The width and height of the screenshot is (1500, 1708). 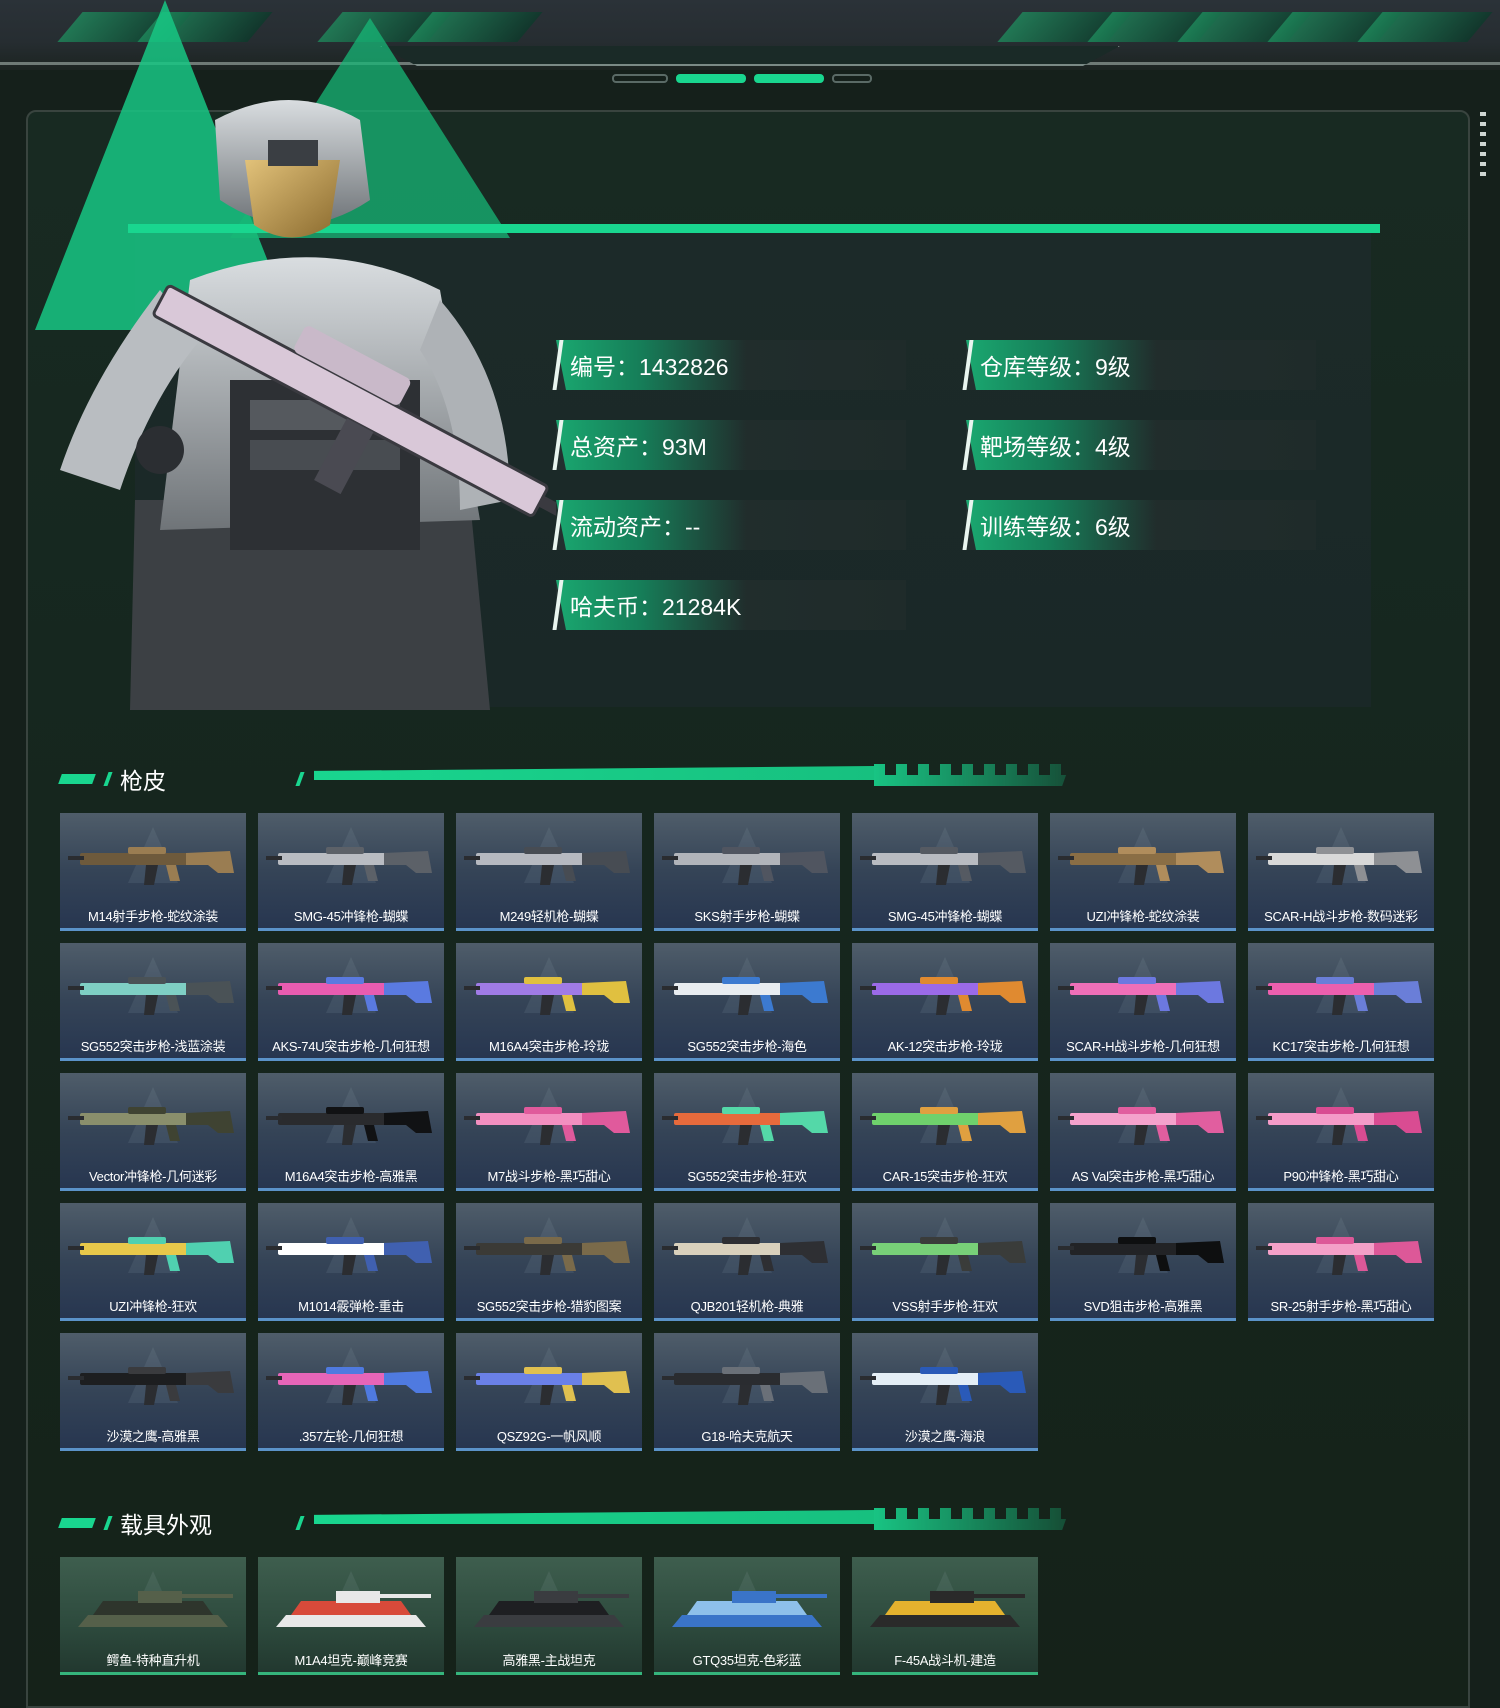 I want to click on skin-card: M16A4突击步枪-玲珑, so click(x=549, y=1002).